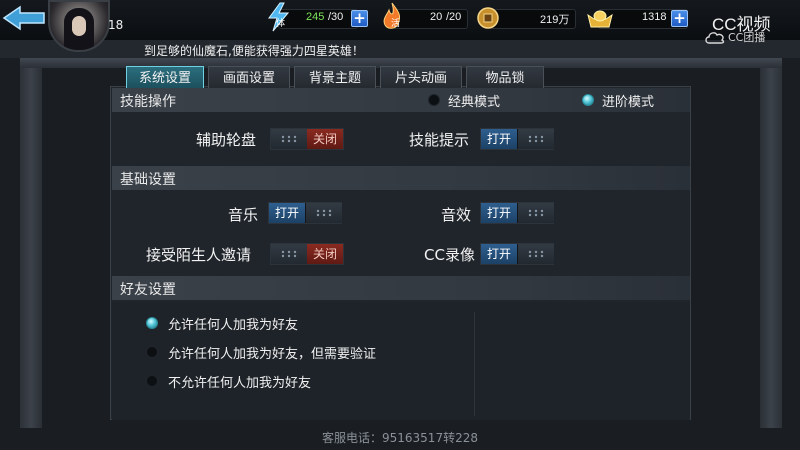 The image size is (800, 450). Describe the element at coordinates (336, 17) in the screenshot. I see `stamina-max: /30` at that location.